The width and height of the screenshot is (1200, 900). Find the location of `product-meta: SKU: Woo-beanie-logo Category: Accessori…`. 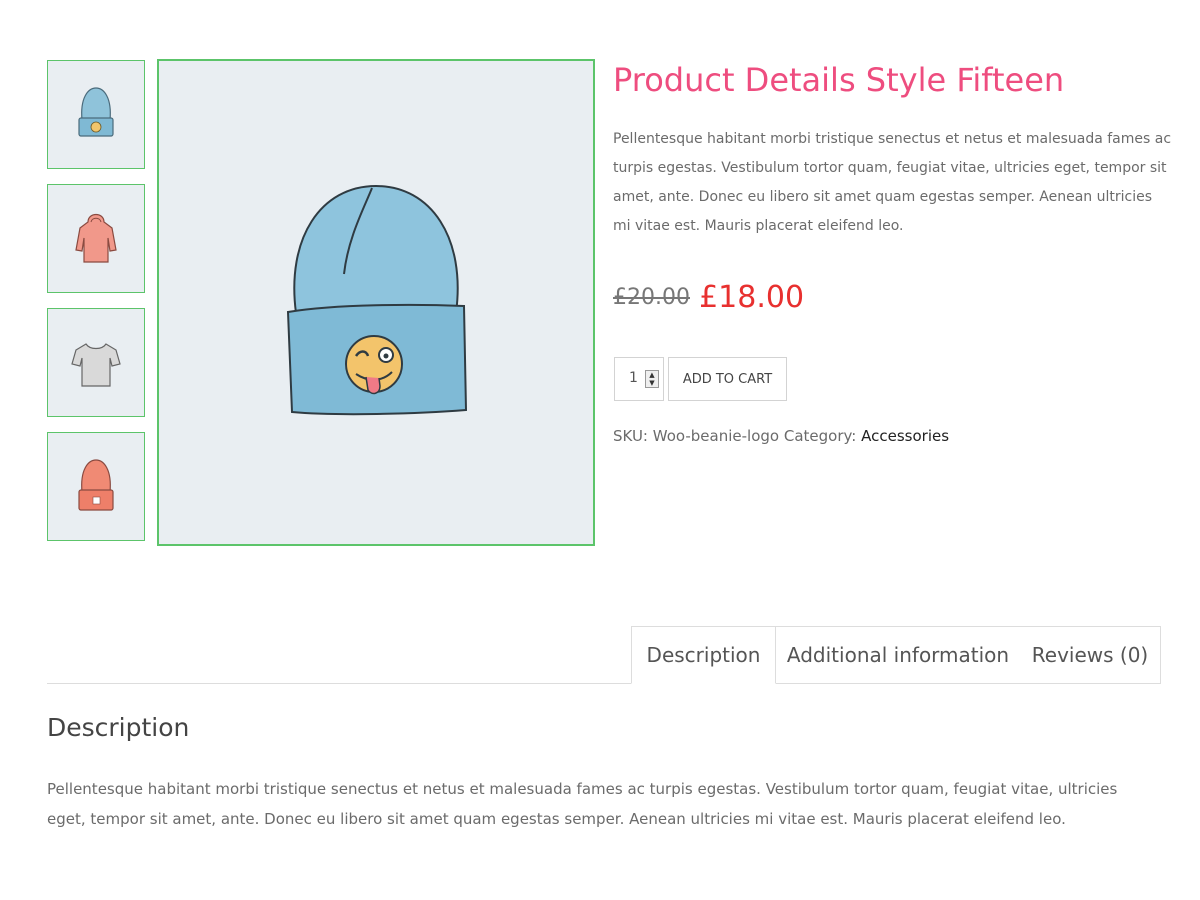

product-meta: SKU: Woo-beanie-logo Category: Accessori… is located at coordinates (781, 436).